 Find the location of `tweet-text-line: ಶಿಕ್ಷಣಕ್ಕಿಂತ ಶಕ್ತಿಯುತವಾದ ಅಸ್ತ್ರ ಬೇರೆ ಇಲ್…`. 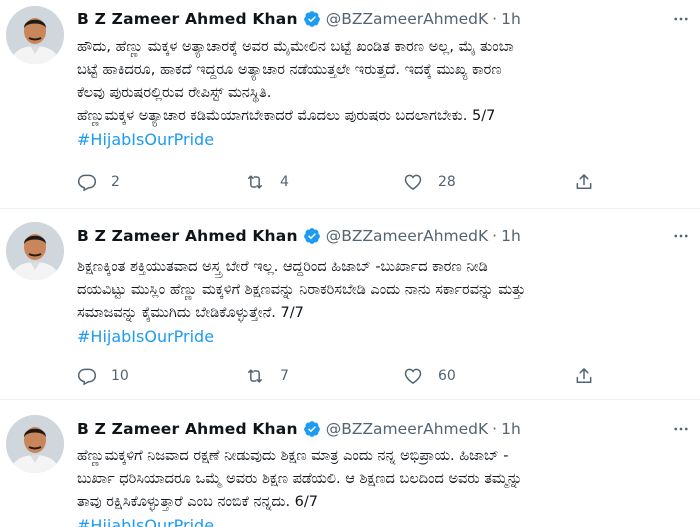

tweet-text-line: ಶಿಕ್ಷಣಕ್ಕಿಂತ ಶಕ್ತಿಯುತವಾದ ಅಸ್ತ್ರ ಬೇರೆ ಇಲ್… is located at coordinates (282, 267).